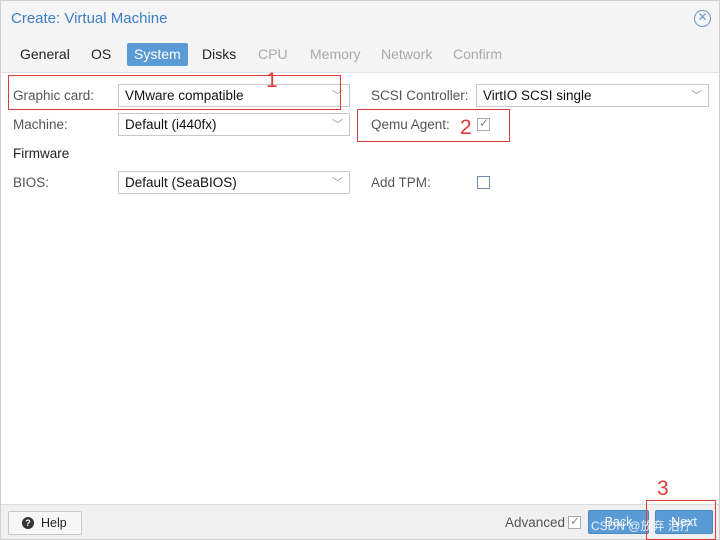 This screenshot has height=540, width=720. I want to click on scsi-controller-select: VirtIO SCSI single ﹀, so click(592, 95).